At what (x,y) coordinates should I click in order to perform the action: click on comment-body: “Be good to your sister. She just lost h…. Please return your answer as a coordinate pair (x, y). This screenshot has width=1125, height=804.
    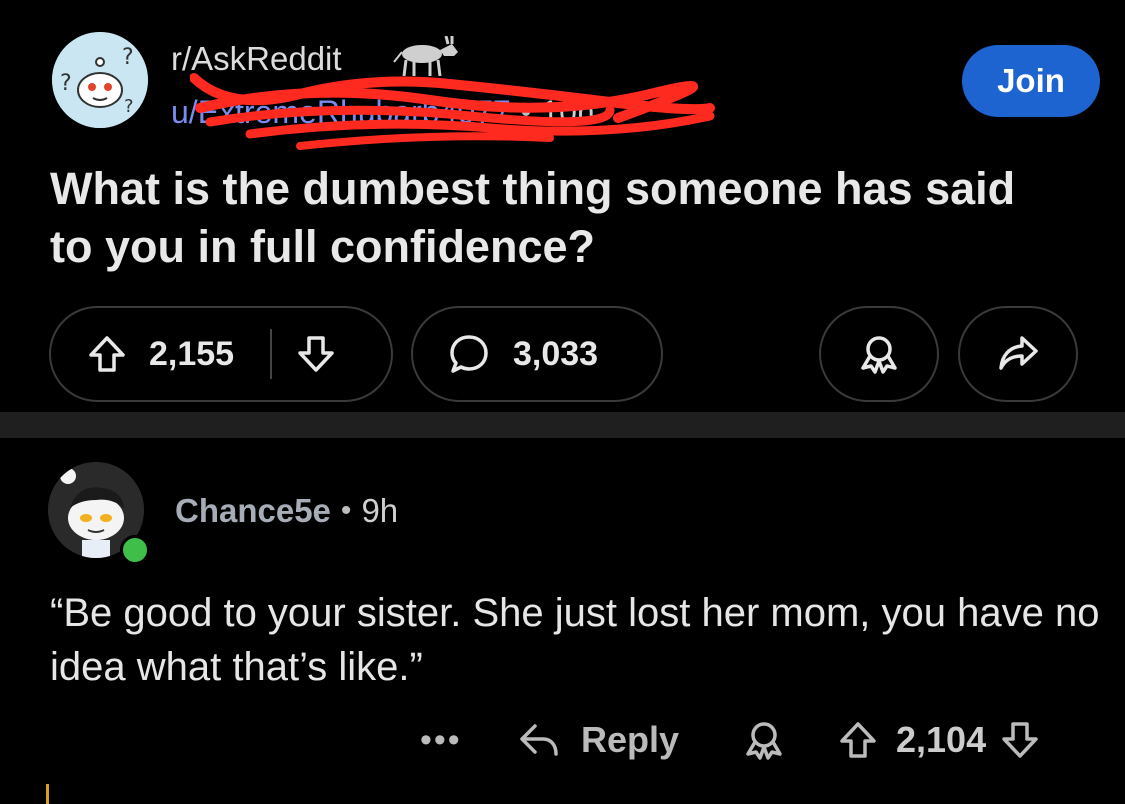
    Looking at the image, I should click on (575, 640).